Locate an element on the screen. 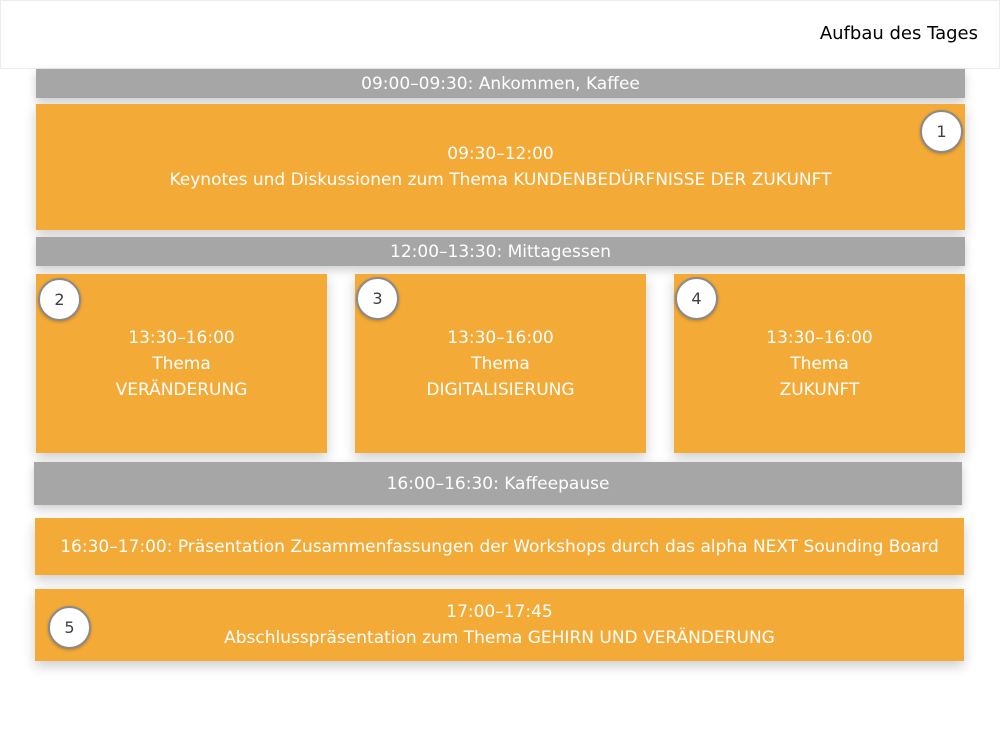 The width and height of the screenshot is (1000, 750). lunch-text: 12:00–13:30: Mittagessen is located at coordinates (500, 251).